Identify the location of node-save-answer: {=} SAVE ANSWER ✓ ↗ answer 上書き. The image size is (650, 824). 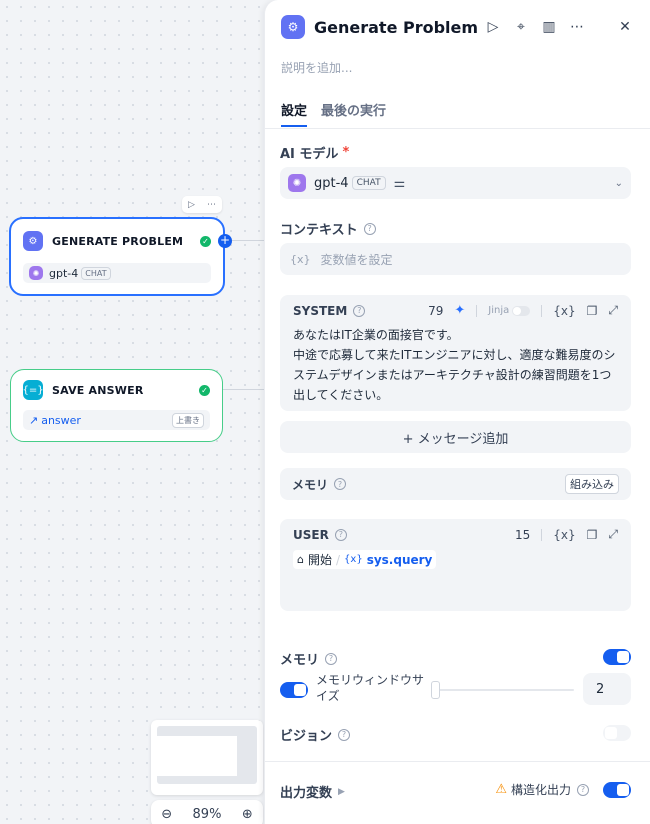
(116, 405).